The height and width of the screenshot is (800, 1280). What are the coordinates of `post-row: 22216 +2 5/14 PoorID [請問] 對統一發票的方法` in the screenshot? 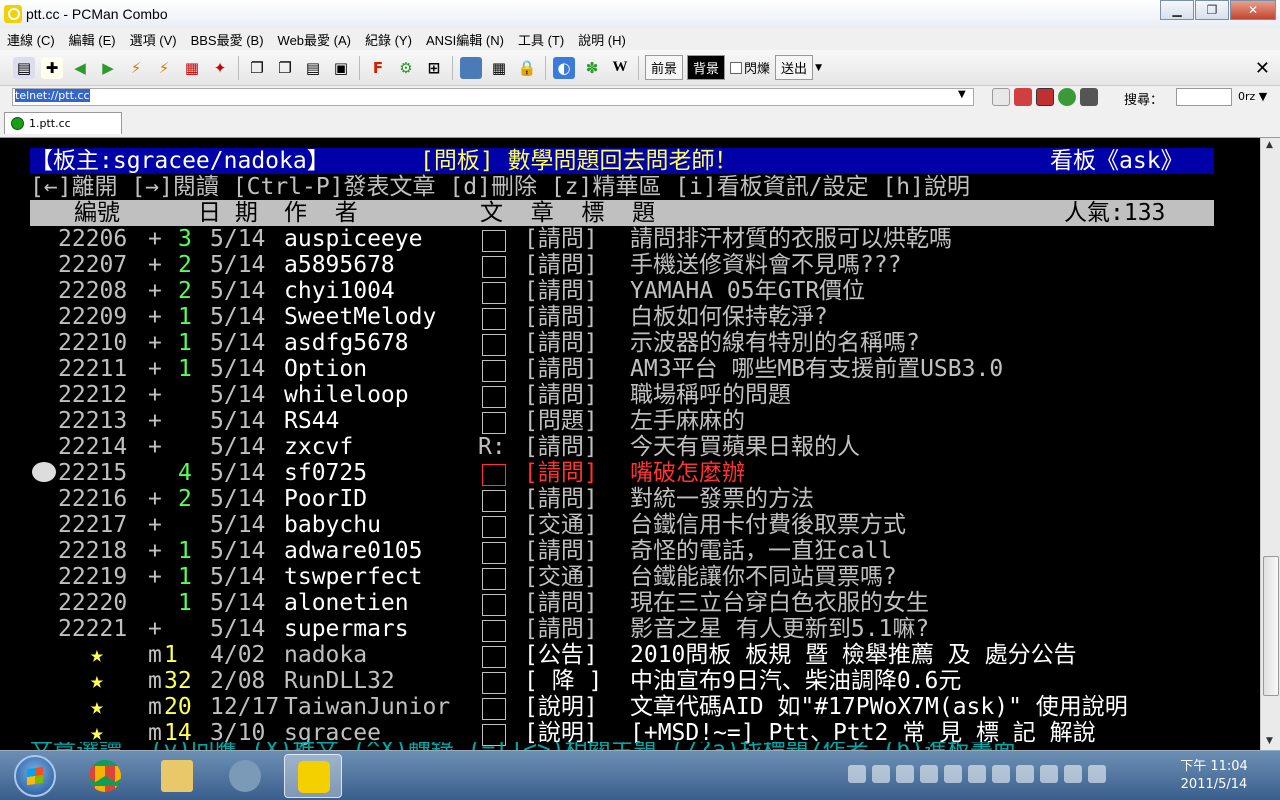 It's located at (630, 499).